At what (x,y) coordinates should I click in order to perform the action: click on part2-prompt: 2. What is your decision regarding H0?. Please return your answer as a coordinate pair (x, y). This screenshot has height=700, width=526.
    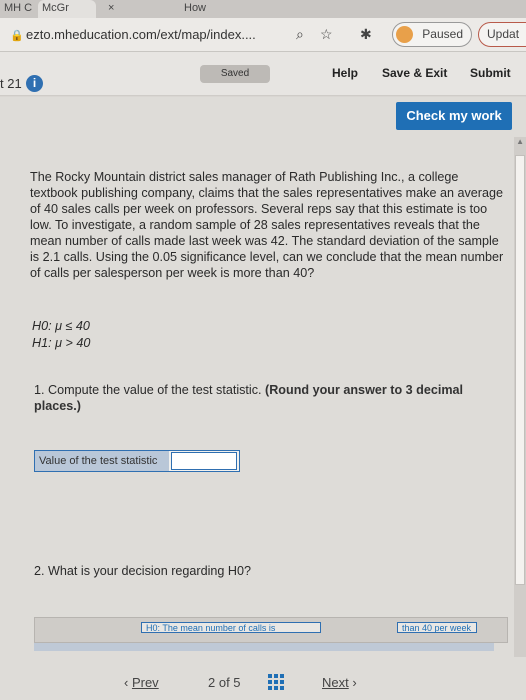
    Looking at the image, I should click on (143, 571).